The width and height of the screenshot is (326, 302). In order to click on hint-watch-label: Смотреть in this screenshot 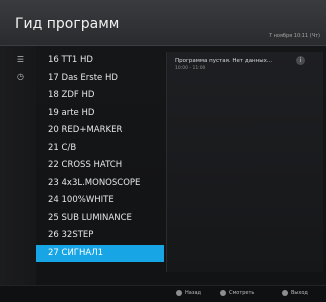, I will do `click(242, 293)`.